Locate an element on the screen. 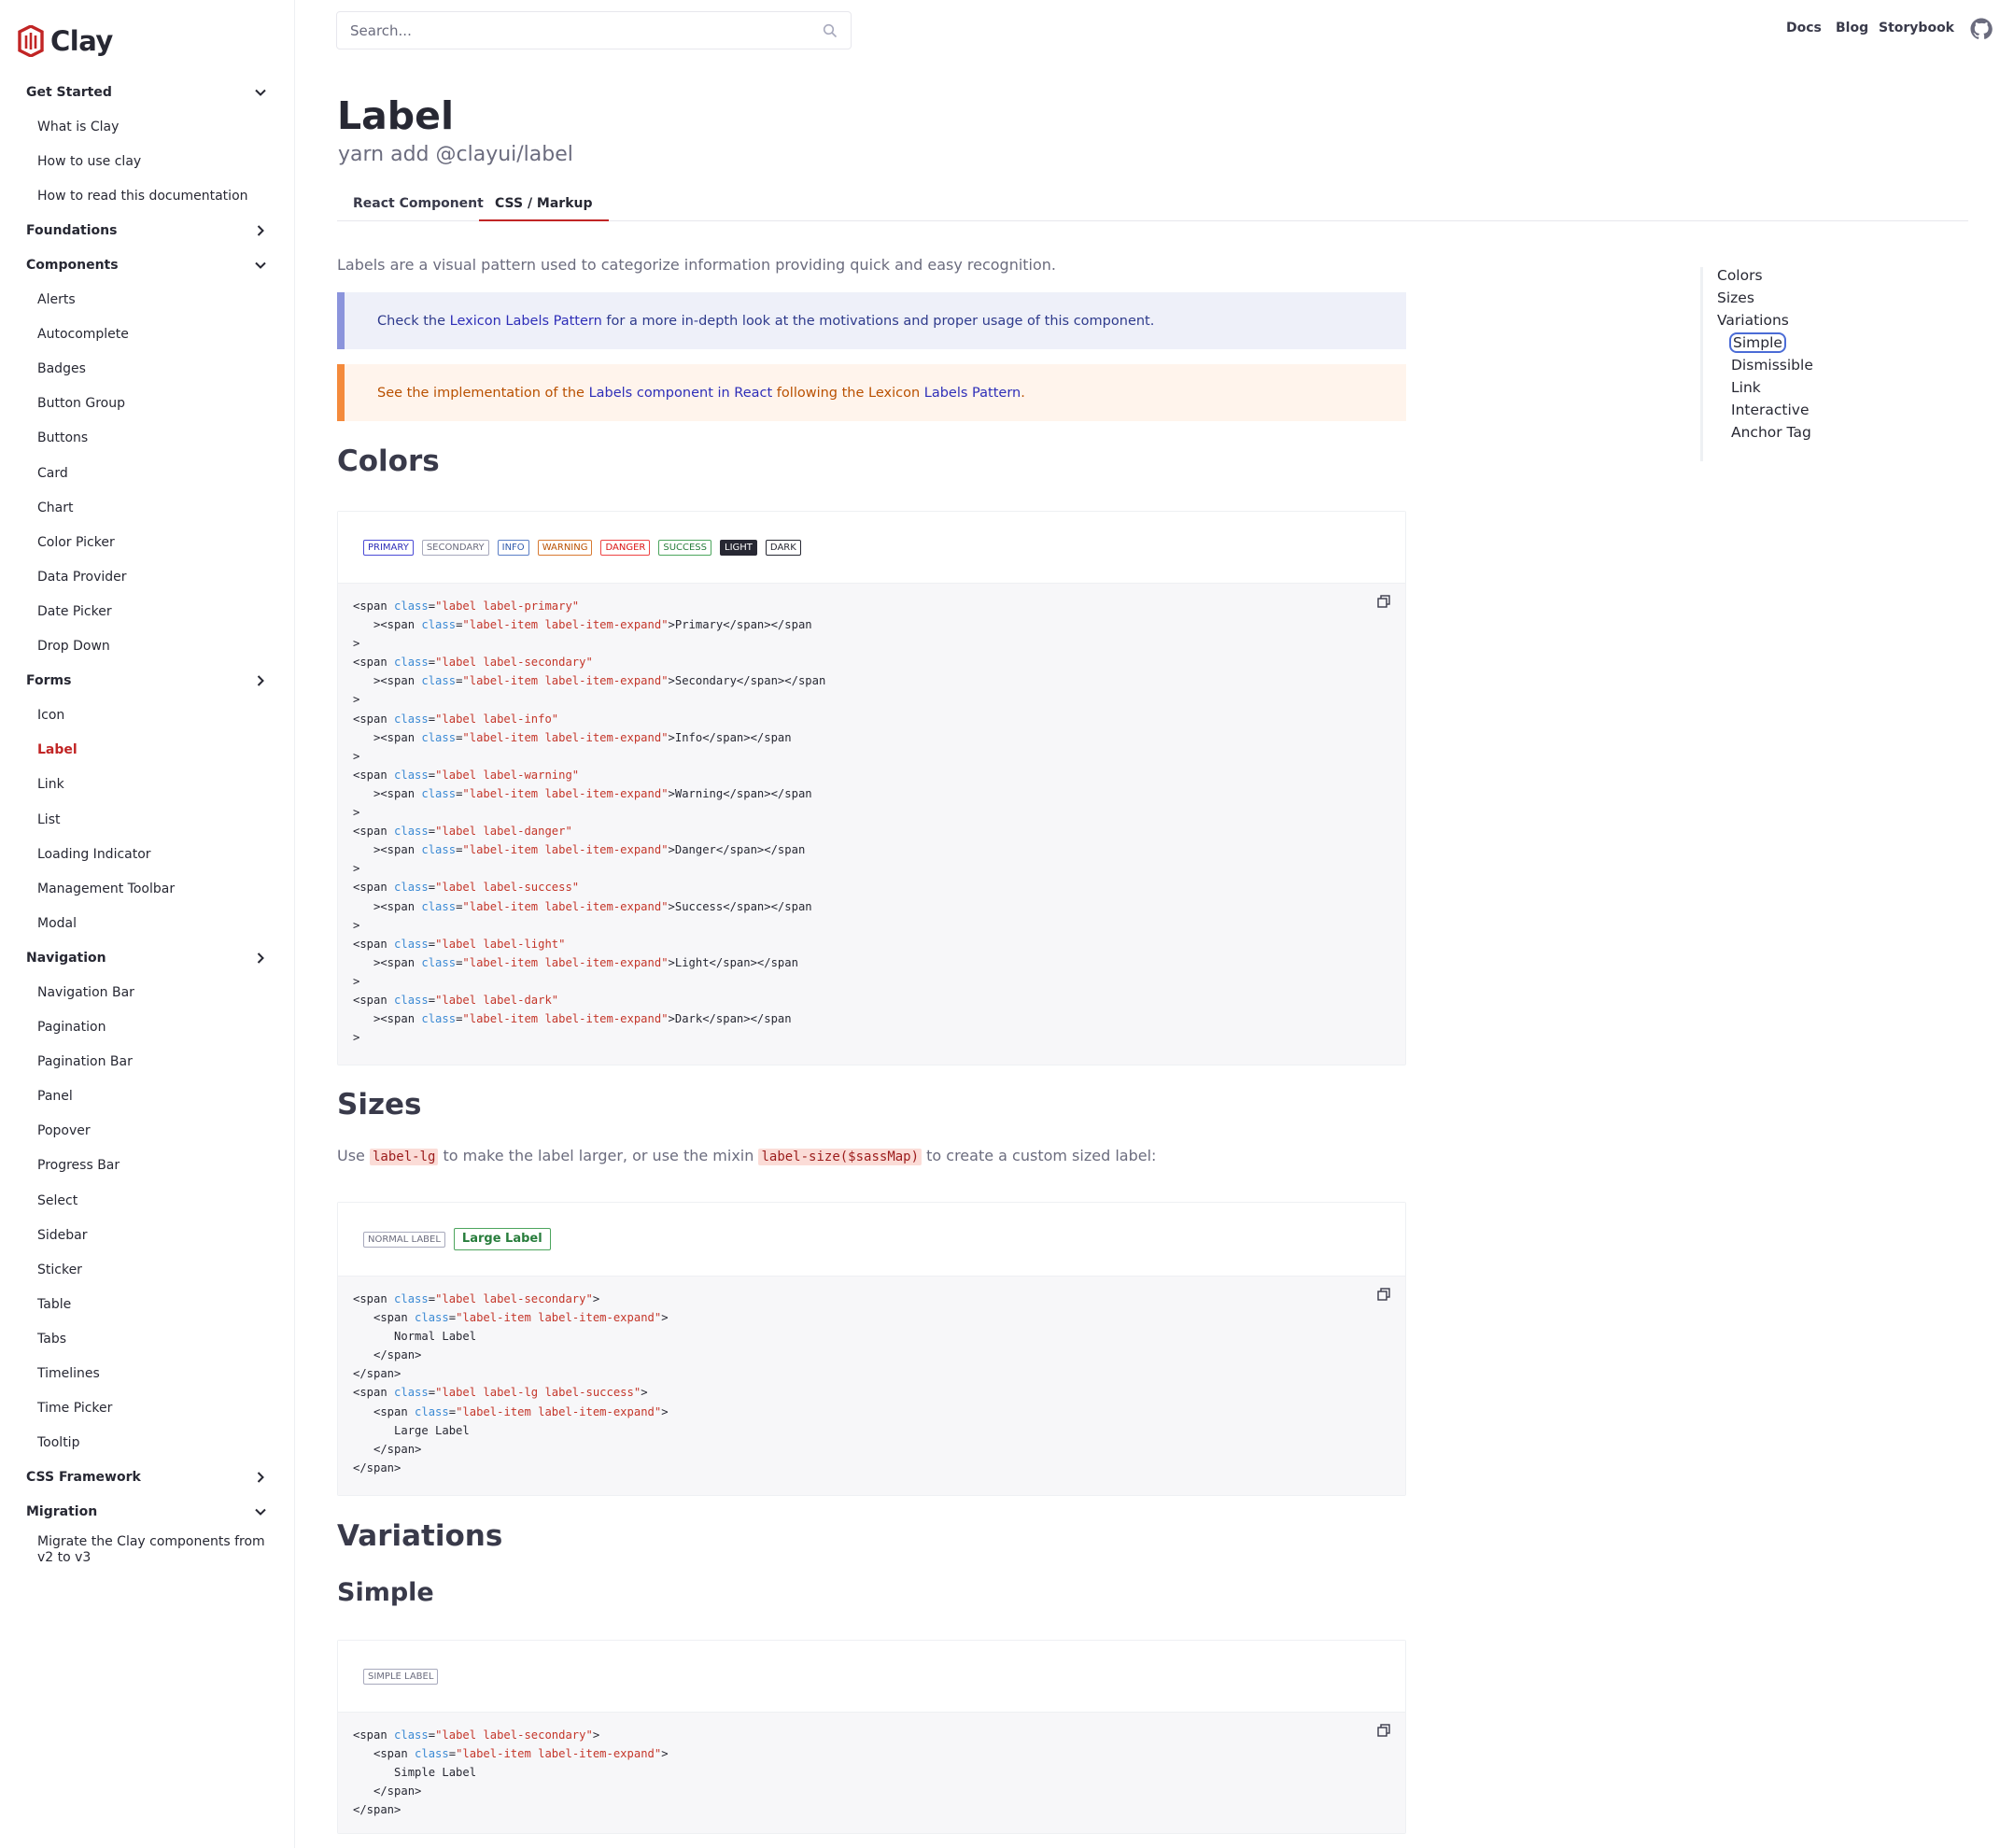  sidebar-item-what-is-clay: What is Clay is located at coordinates (147, 126).